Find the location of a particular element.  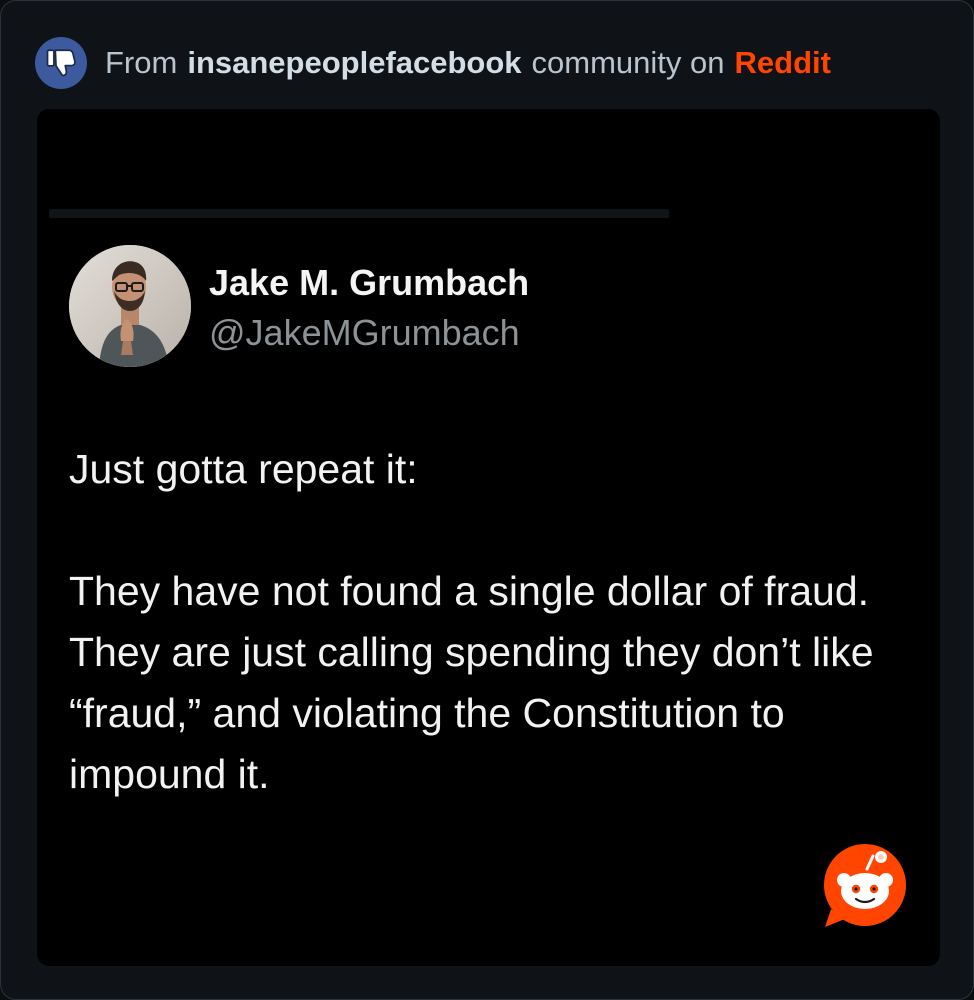

post-paragraph-1: Just gotta repeat it: is located at coordinates (243, 469).